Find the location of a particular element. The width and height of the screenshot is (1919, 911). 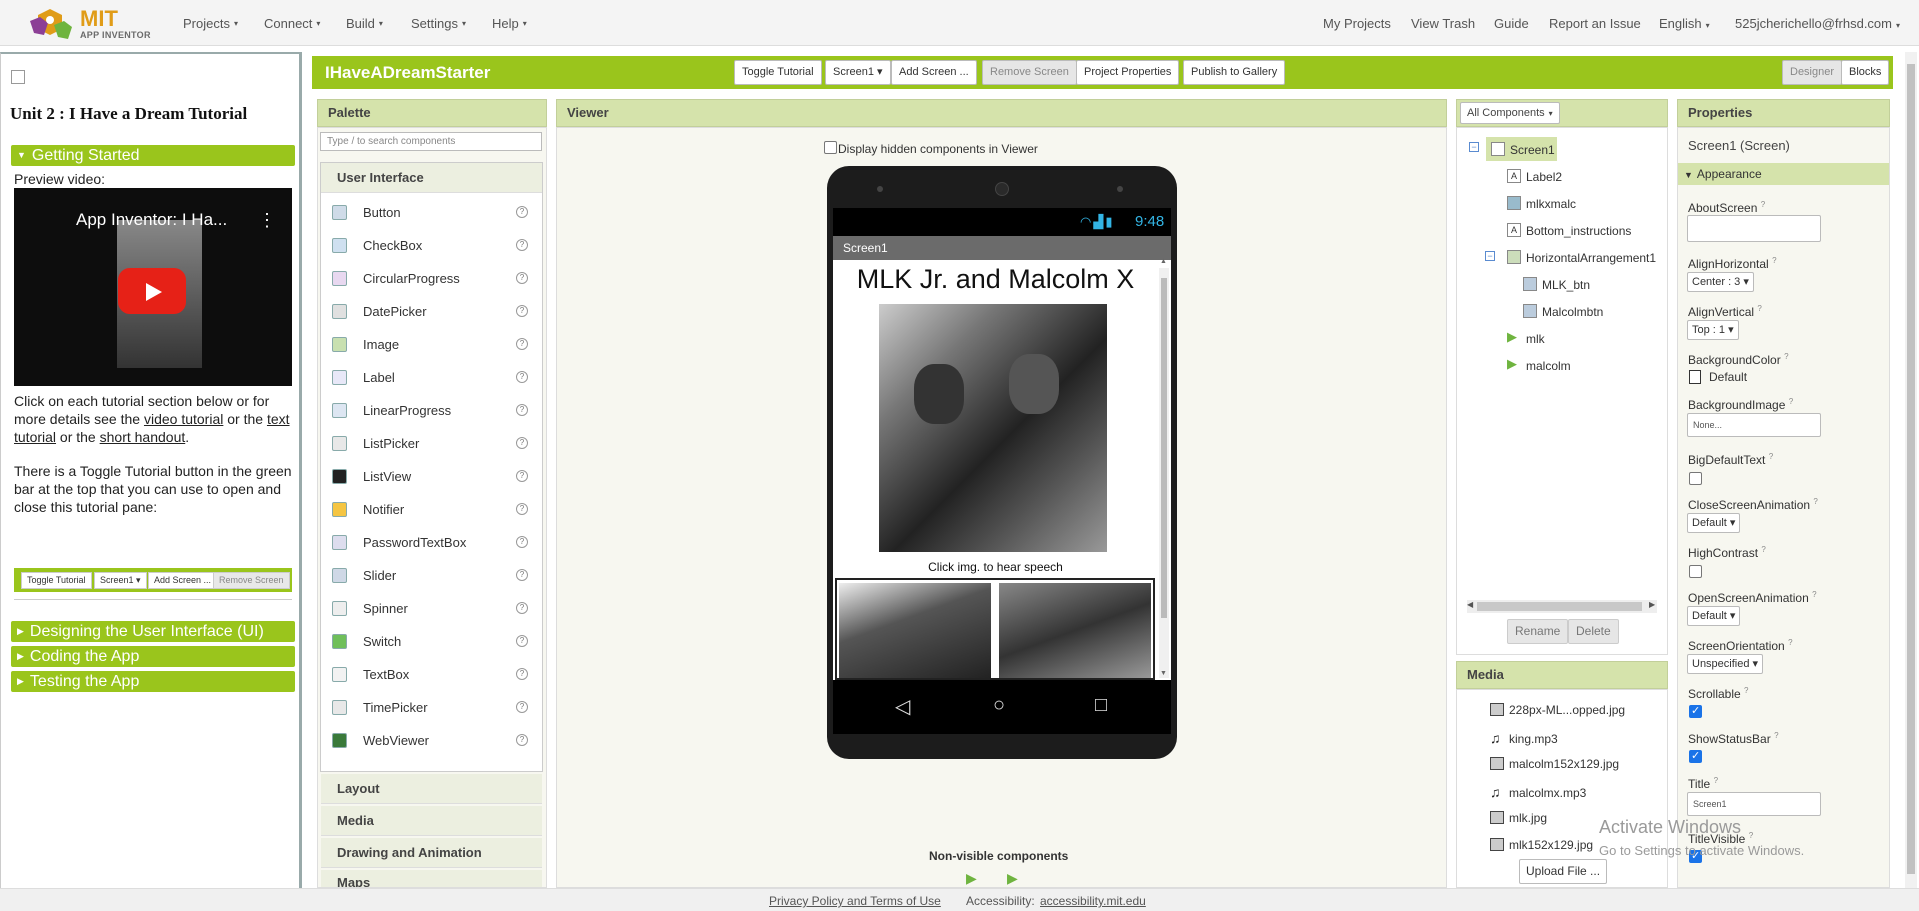

scroll-down-arrow-icon: ▼ is located at coordinates (1163, 673).